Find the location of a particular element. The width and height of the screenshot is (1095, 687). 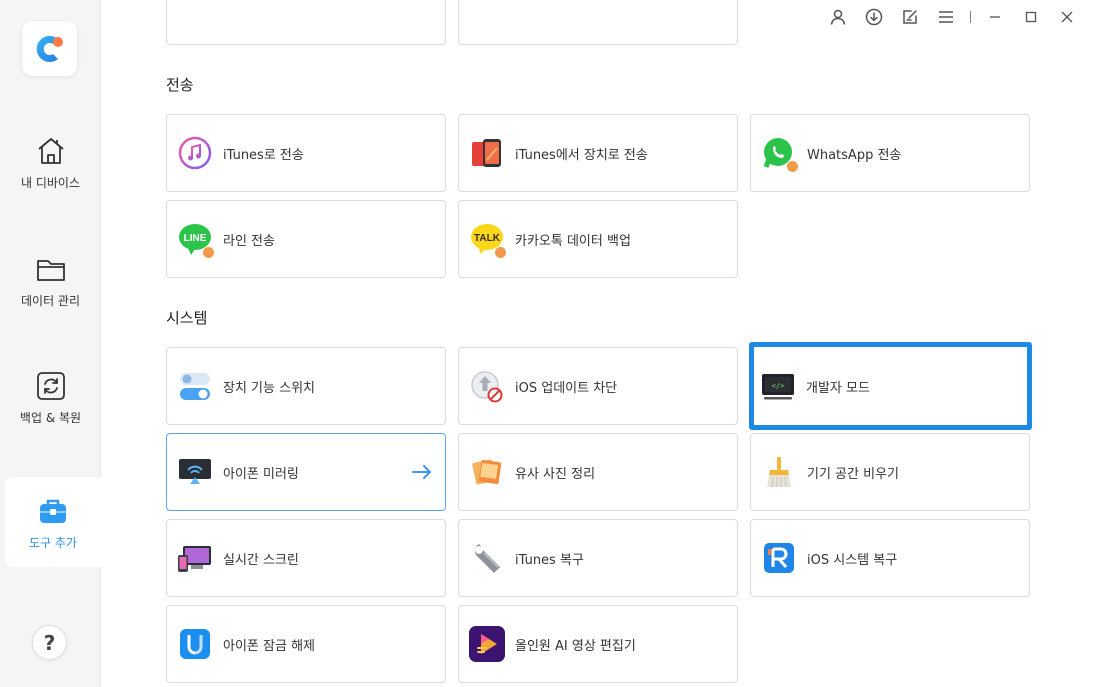

folder-icon is located at coordinates (51, 269).